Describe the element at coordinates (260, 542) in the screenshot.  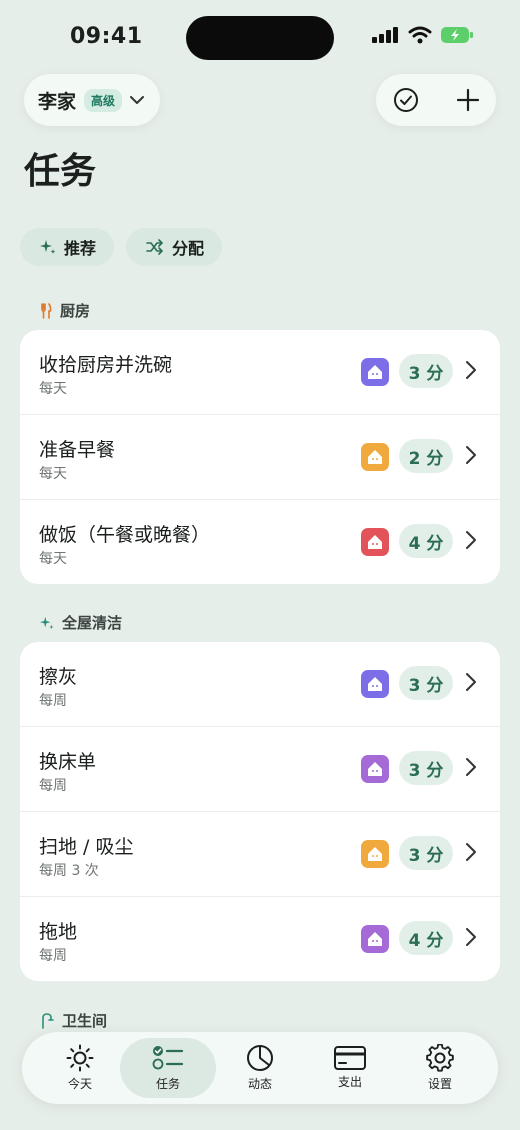
I see `task-row: 做饭（午餐或晚餐） 每天 4 分` at that location.